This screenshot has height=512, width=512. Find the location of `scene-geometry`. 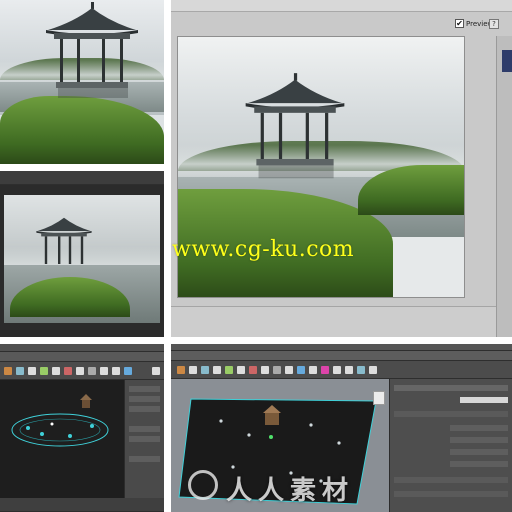

scene-geometry is located at coordinates (60, 420).